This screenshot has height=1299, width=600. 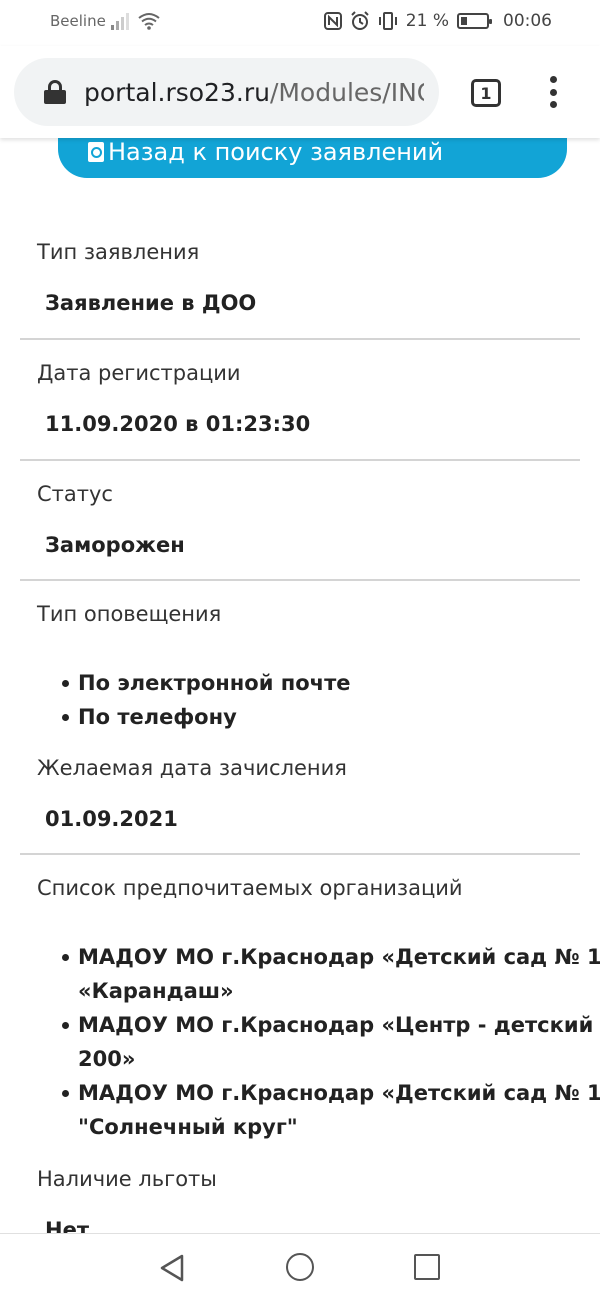 What do you see at coordinates (250, 888) in the screenshot?
I see `orgs-label: Список предпочитаемых организаций` at bounding box center [250, 888].